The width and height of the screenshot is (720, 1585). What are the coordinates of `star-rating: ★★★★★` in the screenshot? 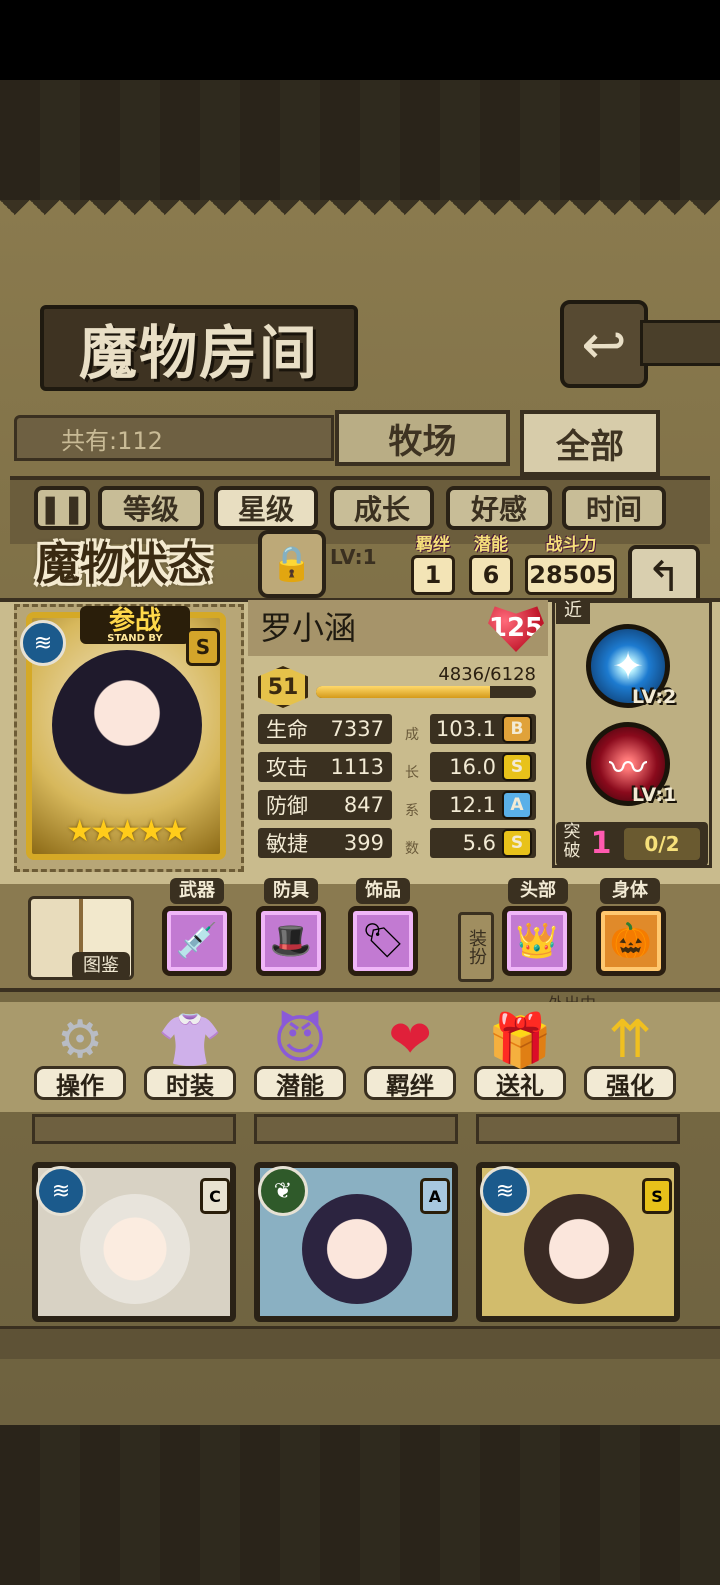 It's located at (127, 831).